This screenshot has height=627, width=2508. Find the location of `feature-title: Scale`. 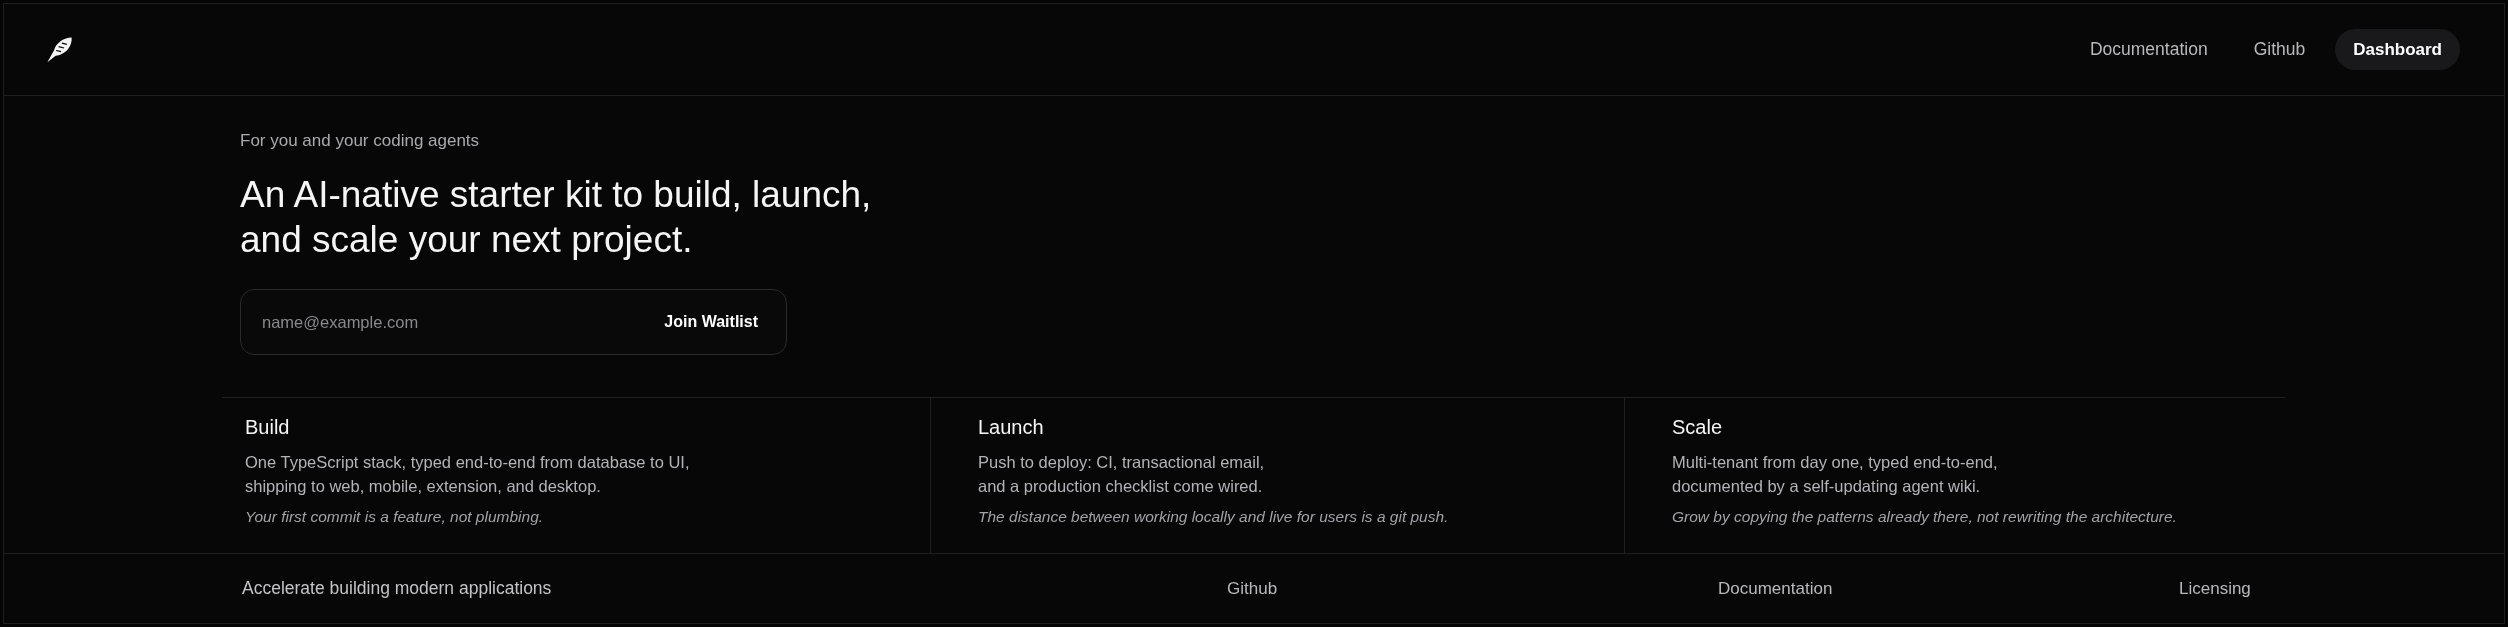

feature-title: Scale is located at coordinates (1697, 427).